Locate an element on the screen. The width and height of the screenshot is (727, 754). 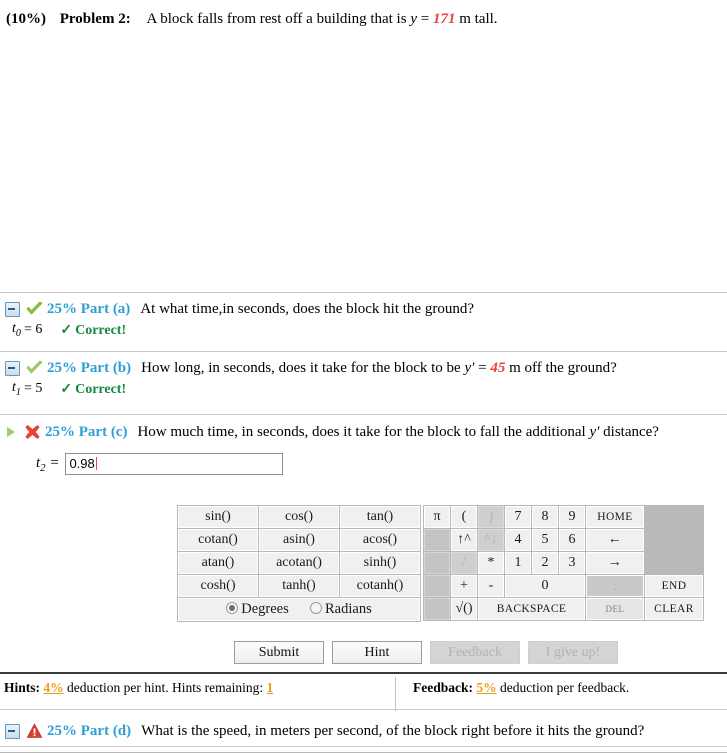
key-6: 6 is located at coordinates (572, 540).